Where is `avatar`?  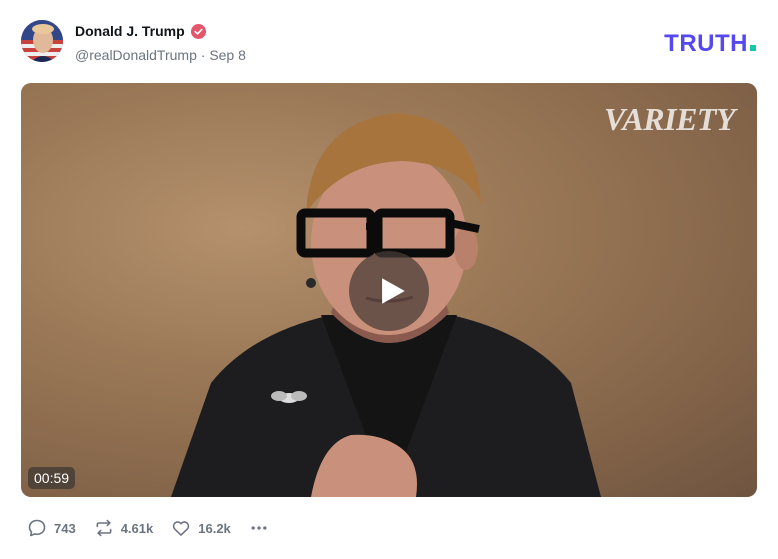 avatar is located at coordinates (42, 41).